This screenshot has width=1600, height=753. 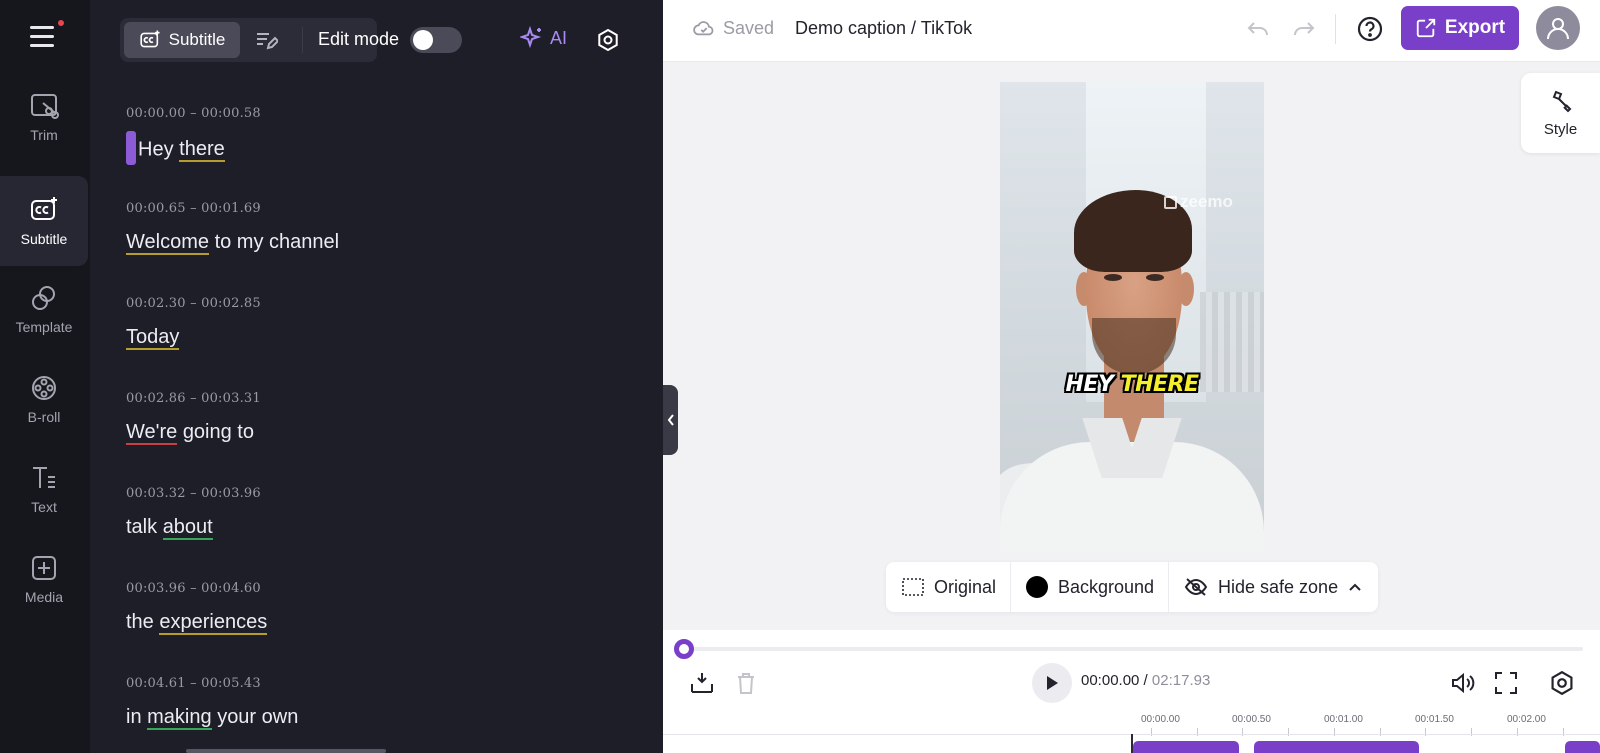 What do you see at coordinates (1434, 719) in the screenshot?
I see `ruler-tick-label: 00:01.50` at bounding box center [1434, 719].